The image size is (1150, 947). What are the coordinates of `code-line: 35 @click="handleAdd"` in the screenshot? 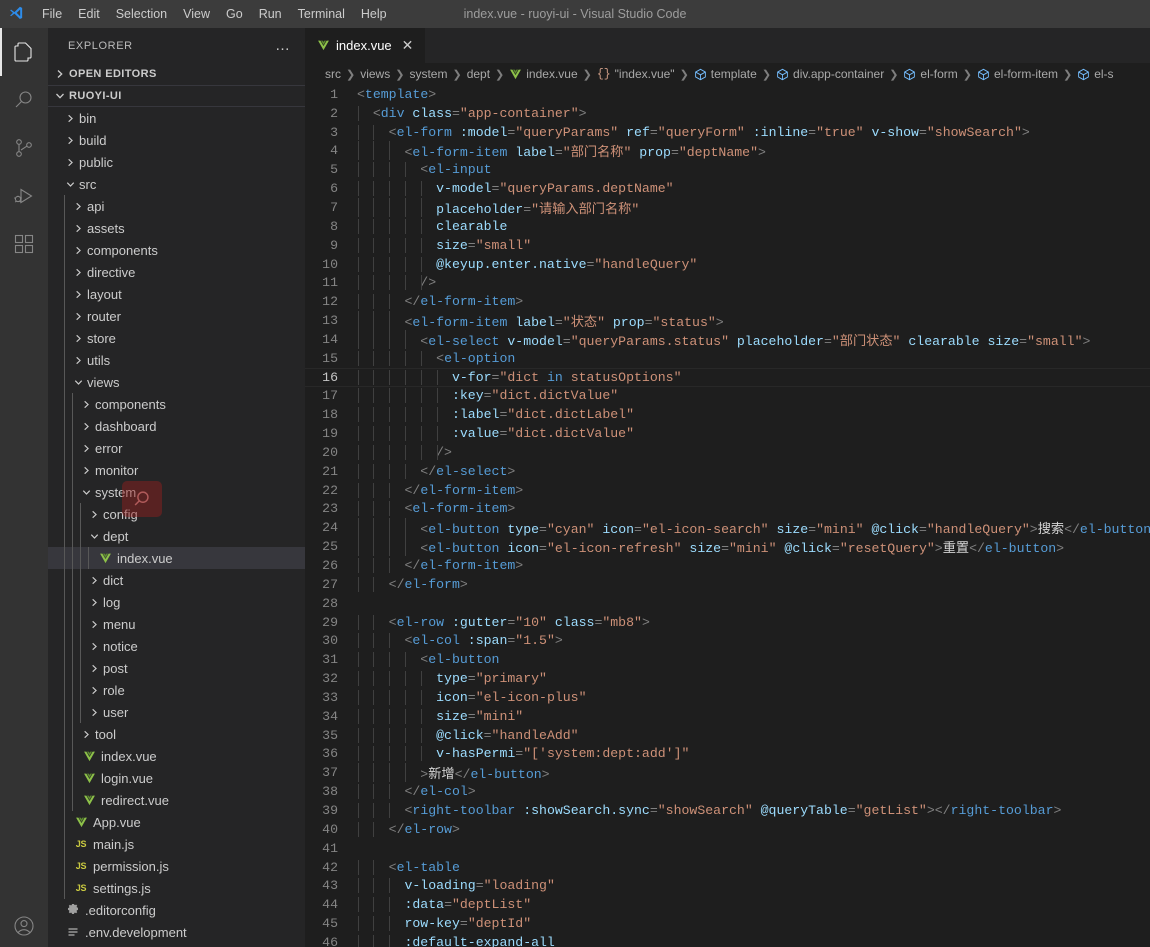 It's located at (727, 735).